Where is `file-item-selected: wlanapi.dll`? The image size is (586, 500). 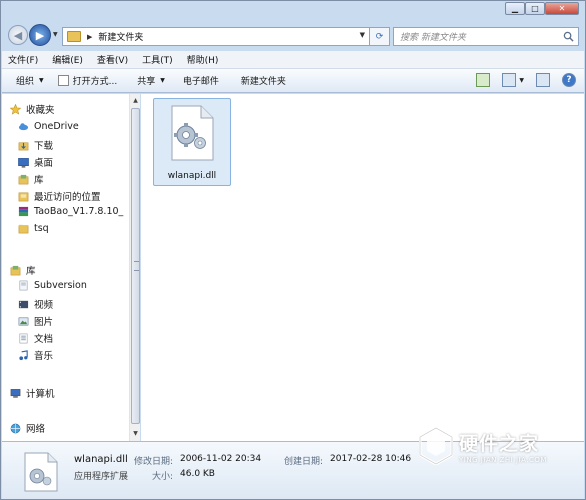
file-item-selected: wlanapi.dll is located at coordinates (192, 142).